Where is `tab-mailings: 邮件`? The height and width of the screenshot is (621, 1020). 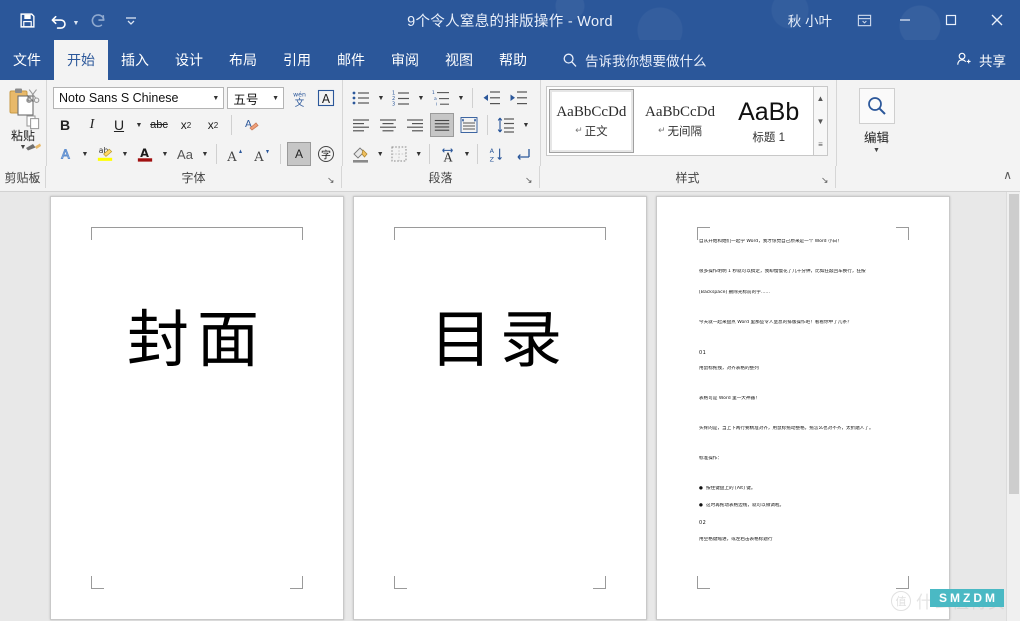
tab-mailings: 邮件 is located at coordinates (351, 60).